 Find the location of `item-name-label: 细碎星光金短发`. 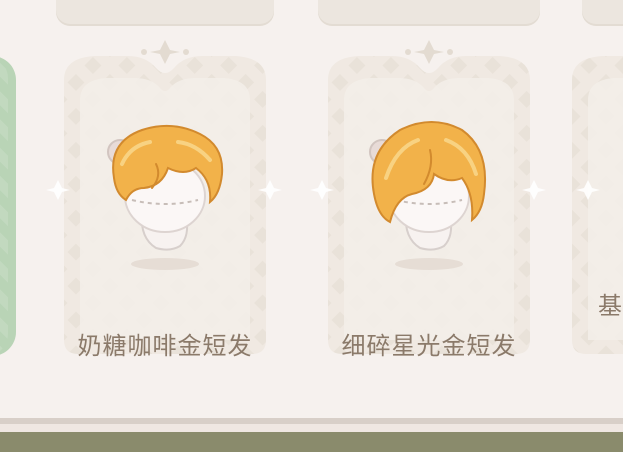

item-name-label: 细碎星光金短发 is located at coordinates (429, 346).